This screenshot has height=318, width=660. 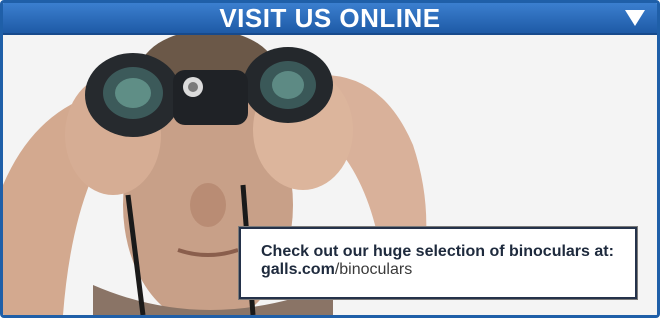 I want to click on binoculars-link: galls.com/binoculars, so click(x=440, y=270).